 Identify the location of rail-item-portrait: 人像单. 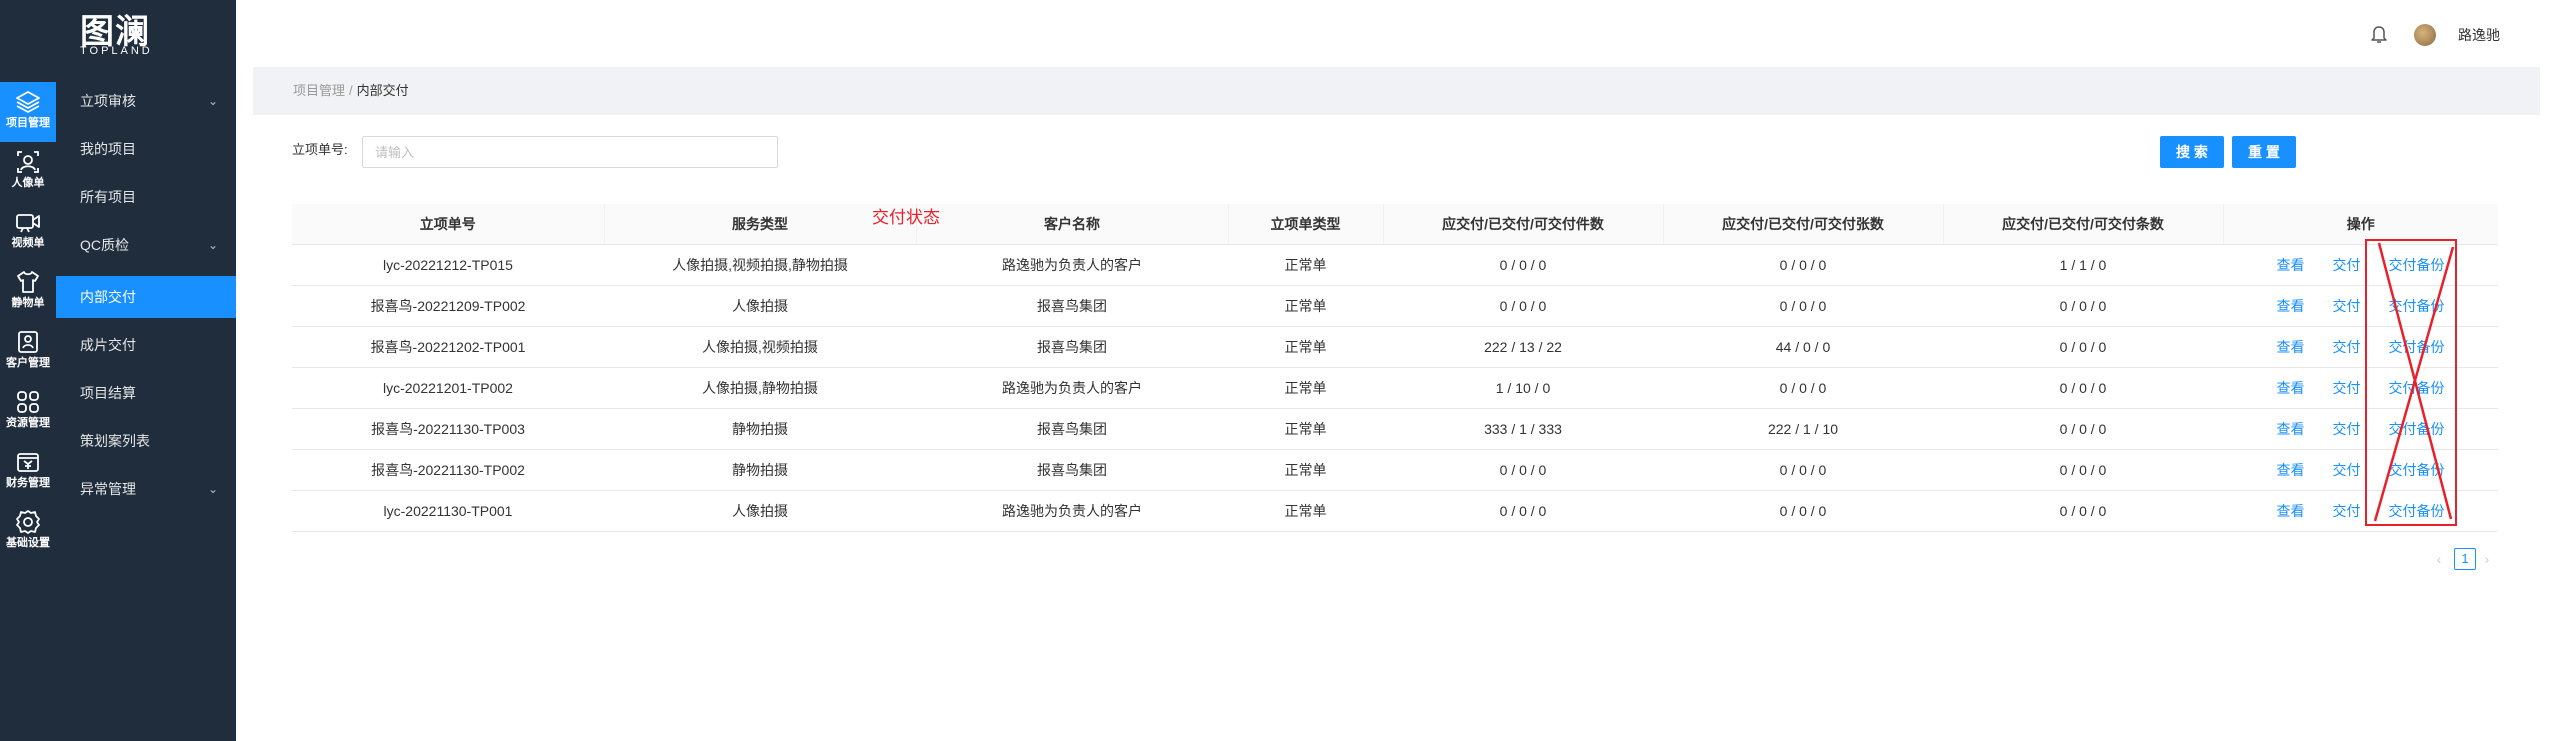
(28, 172).